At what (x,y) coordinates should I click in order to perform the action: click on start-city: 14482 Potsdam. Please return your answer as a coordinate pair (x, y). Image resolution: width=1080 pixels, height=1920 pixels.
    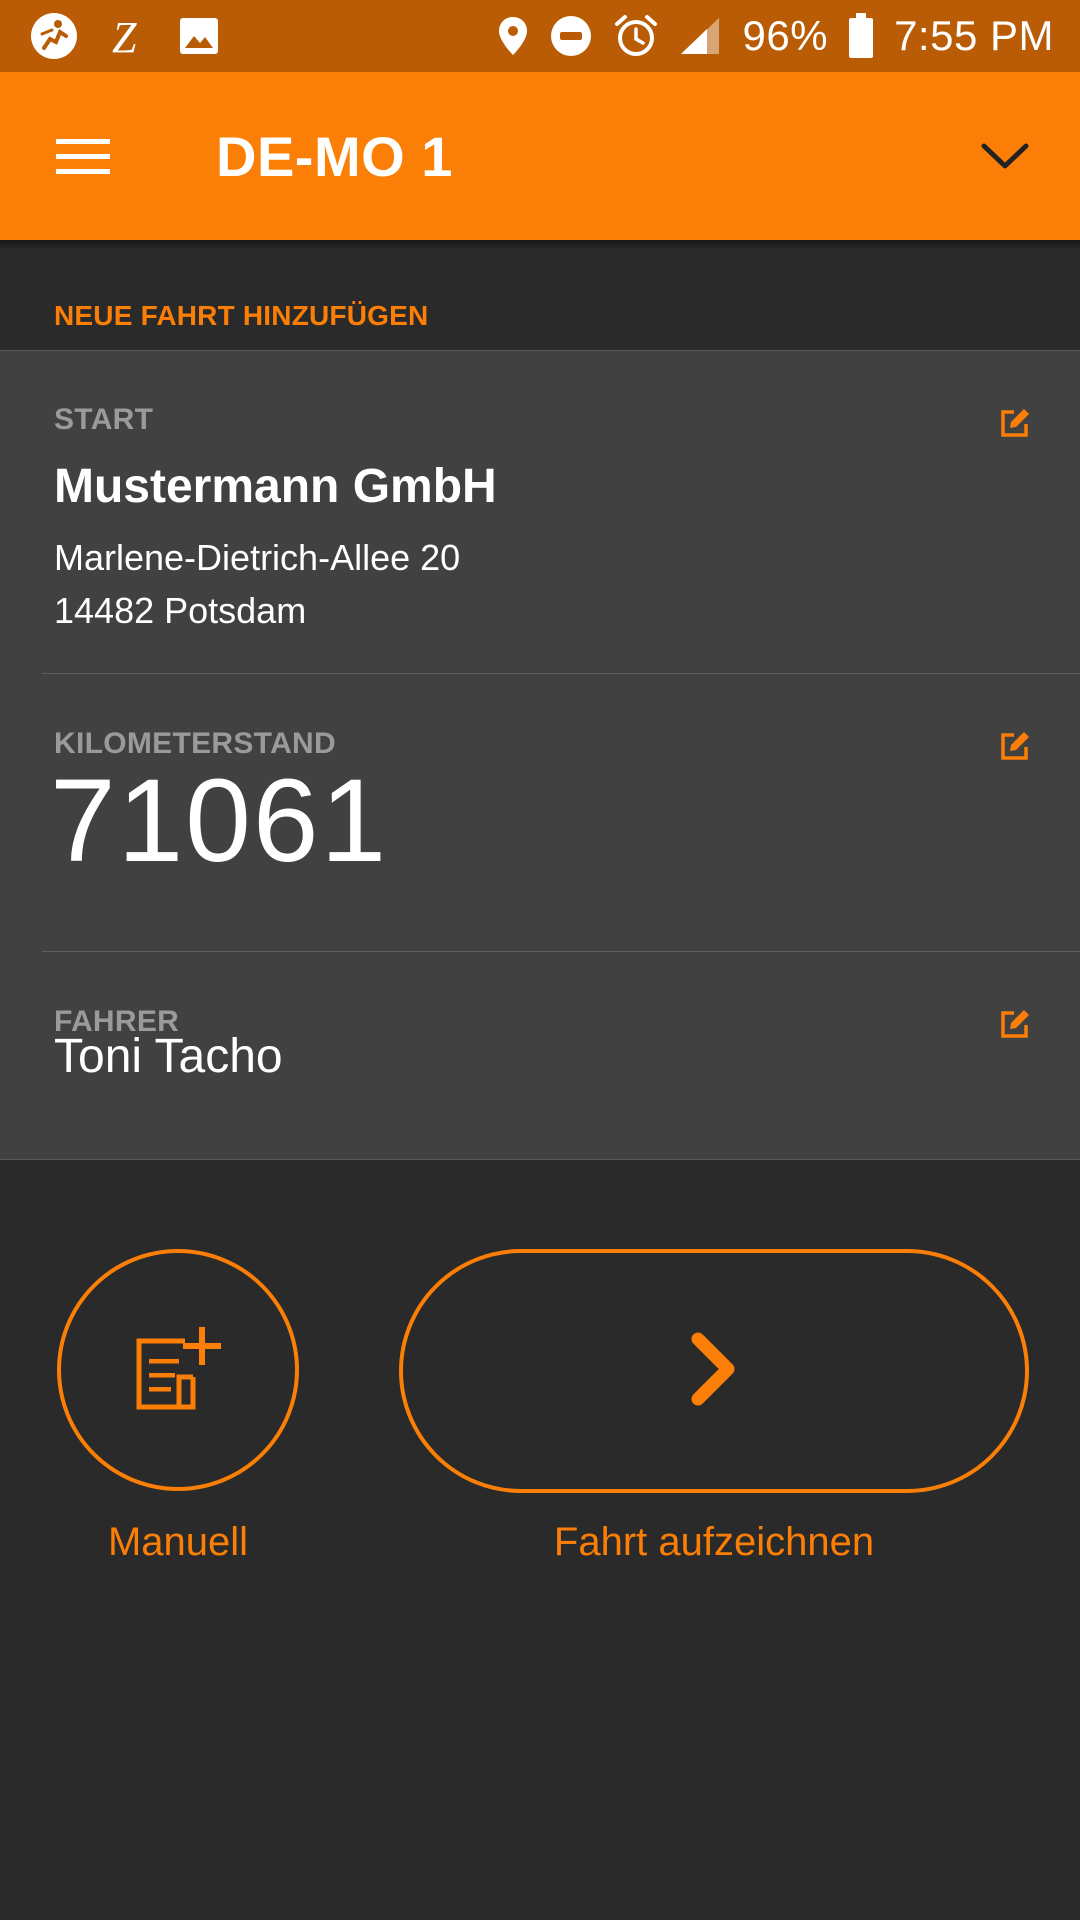
    Looking at the image, I should click on (180, 610).